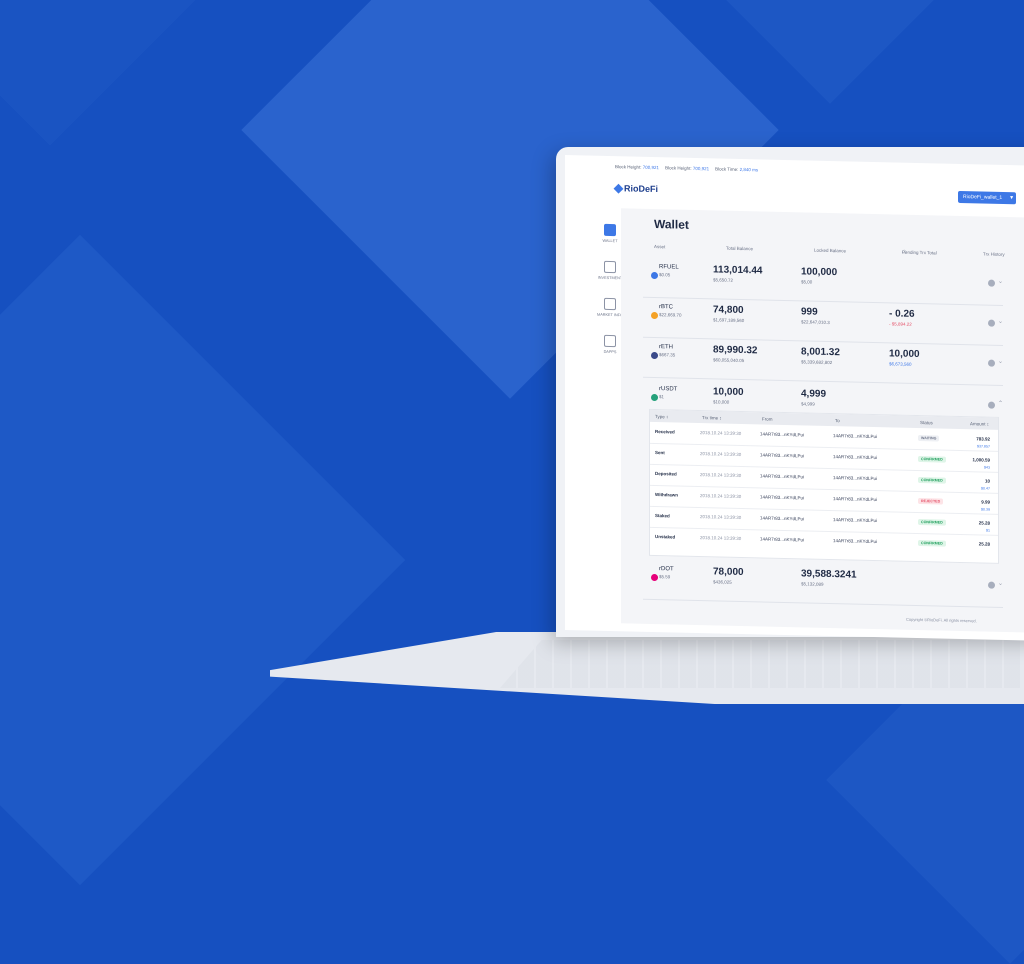 This screenshot has width=1024, height=964. Describe the element at coordinates (610, 278) in the screenshot. I see `sidebar-item-label: INVESTMENT` at that location.